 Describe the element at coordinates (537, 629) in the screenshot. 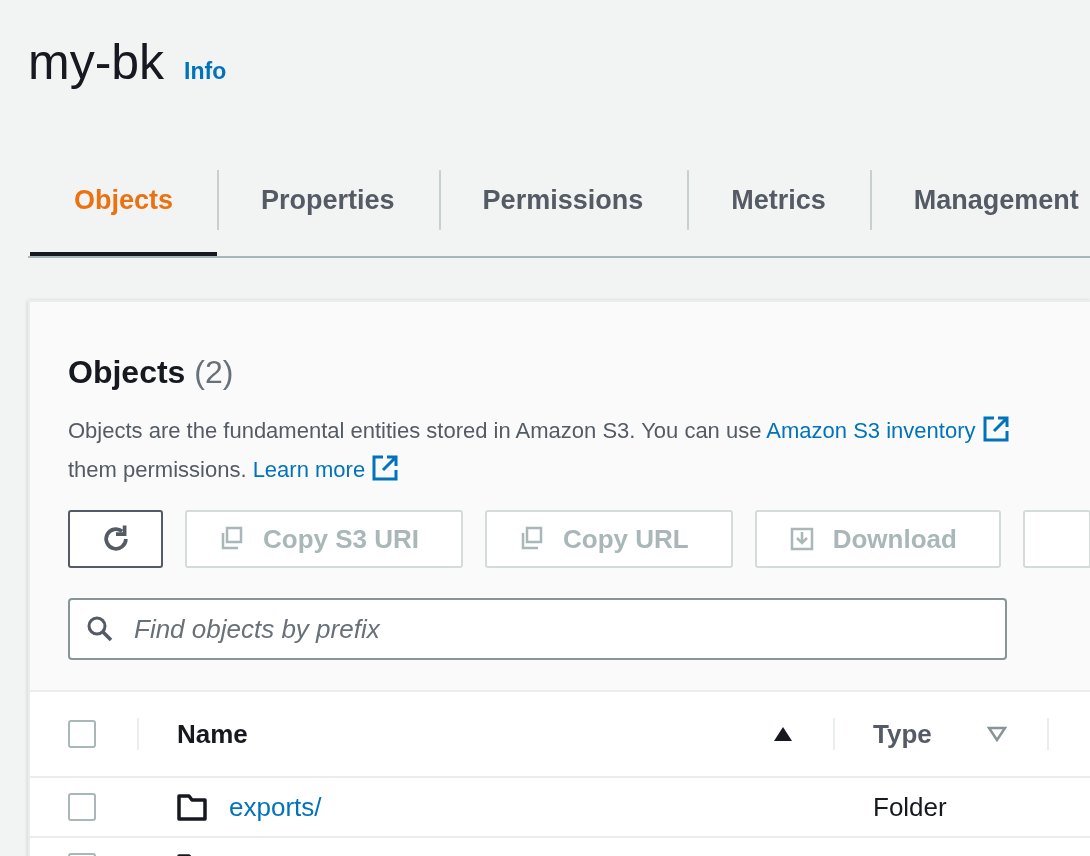

I see `search-field: Find objects by prefix` at that location.